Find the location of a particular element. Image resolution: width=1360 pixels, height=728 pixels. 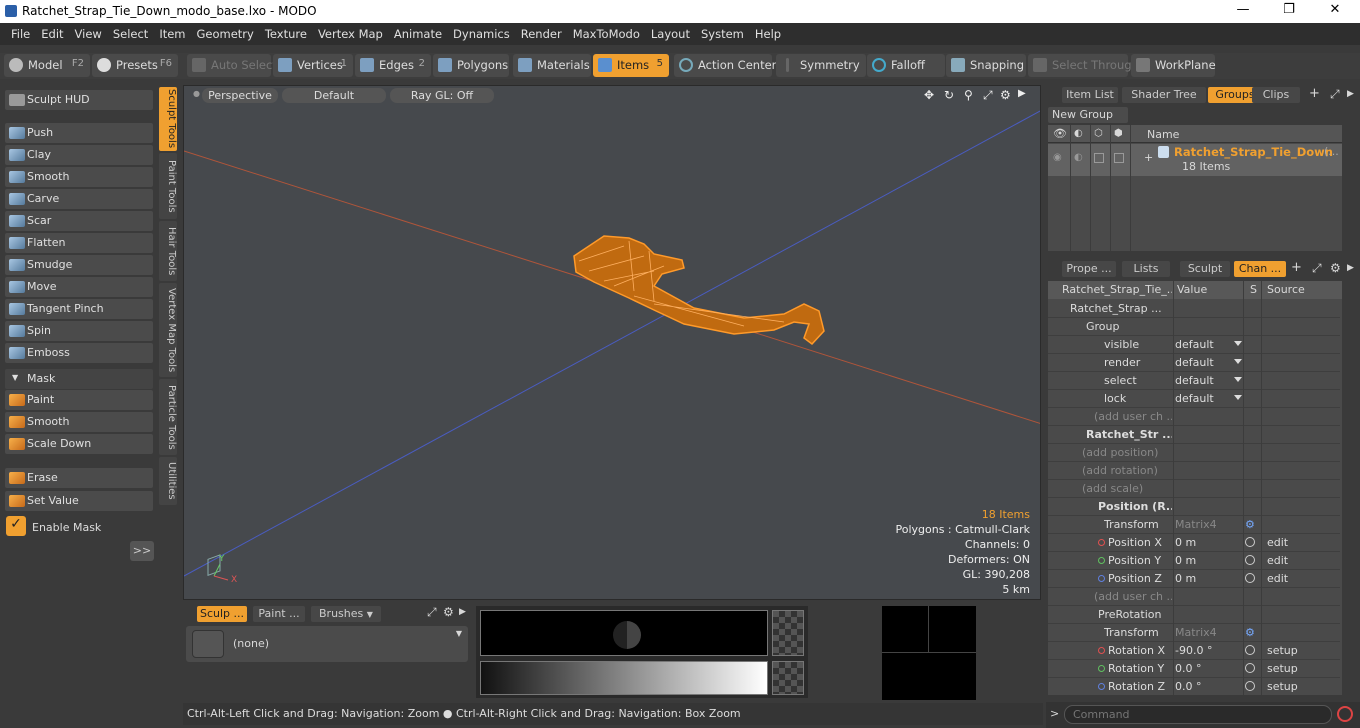

channel-row: (add rotation) is located at coordinates (1194, 471).